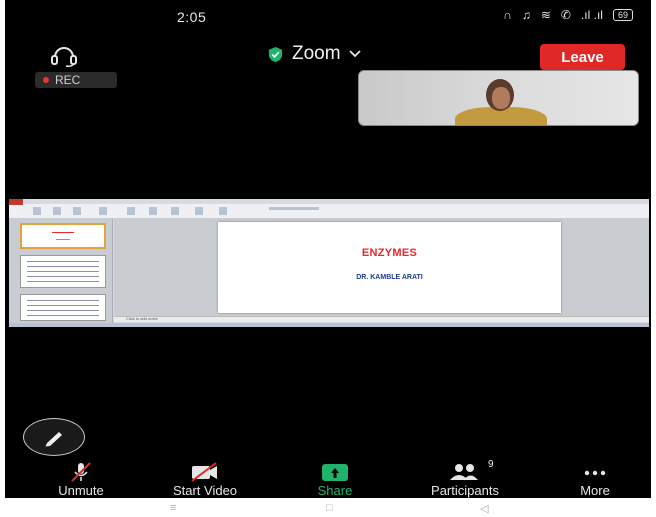  What do you see at coordinates (328, 17) in the screenshot?
I see `status-bar: 2:05 ∩ ♫ ≋ ✆ .ıl .ıl 69` at bounding box center [328, 17].